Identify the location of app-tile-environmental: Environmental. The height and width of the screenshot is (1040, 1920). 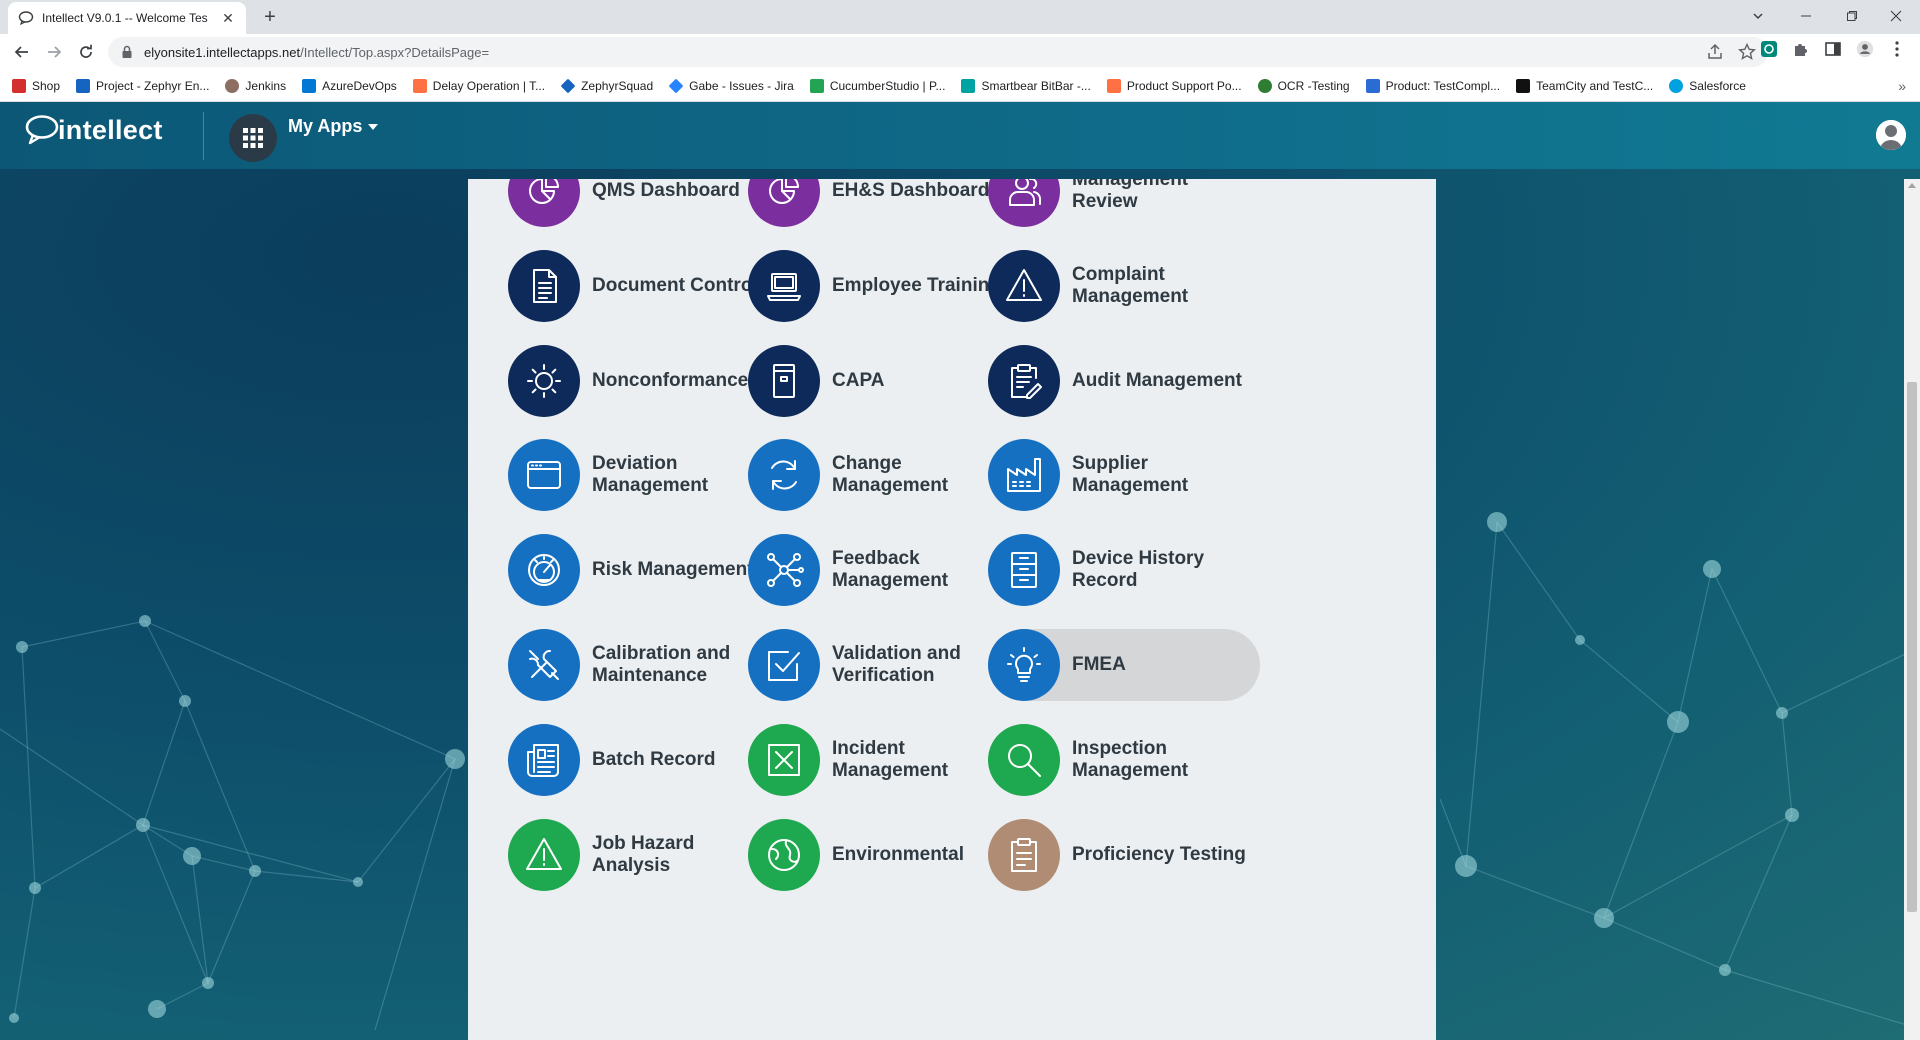
(884, 855).